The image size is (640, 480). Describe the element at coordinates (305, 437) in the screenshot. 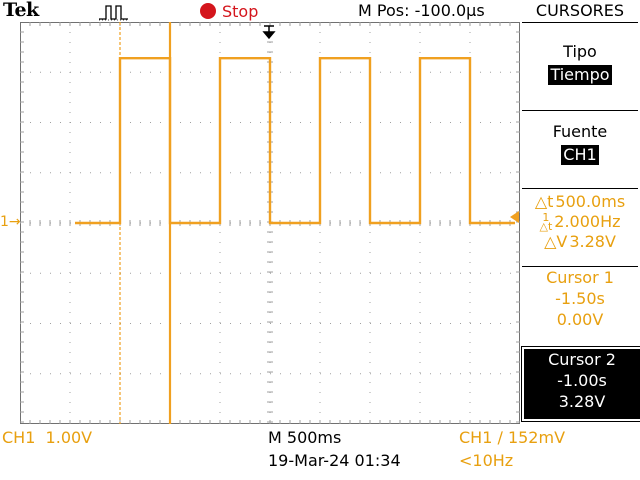

I see `timebase: M 500ms` at that location.